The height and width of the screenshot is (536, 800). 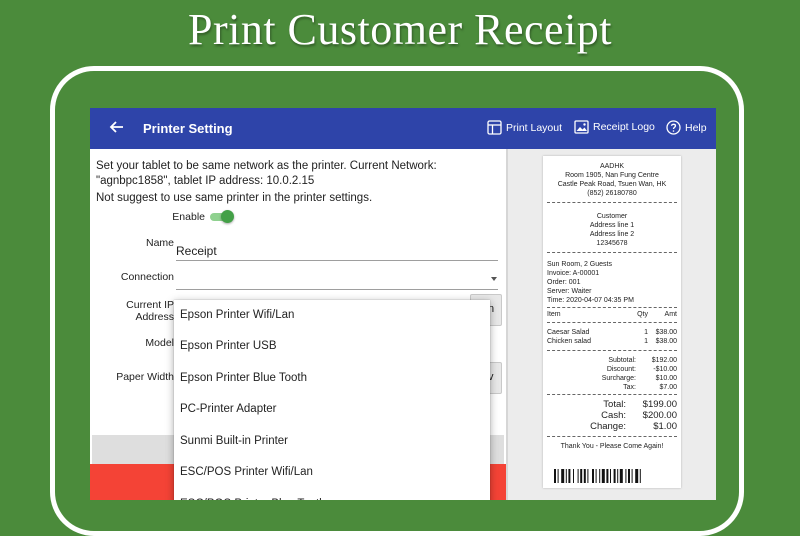 What do you see at coordinates (612, 193) in the screenshot?
I see `shop-phone: (852) 26180780` at bounding box center [612, 193].